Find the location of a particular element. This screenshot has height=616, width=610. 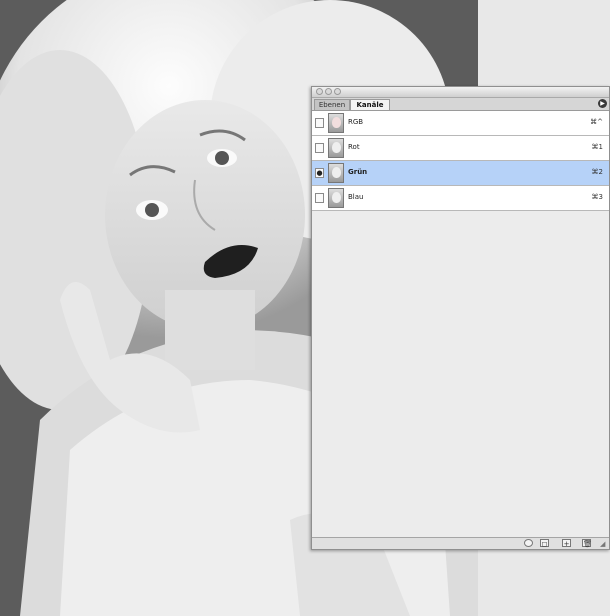

eye-icon: ● is located at coordinates (319, 173).